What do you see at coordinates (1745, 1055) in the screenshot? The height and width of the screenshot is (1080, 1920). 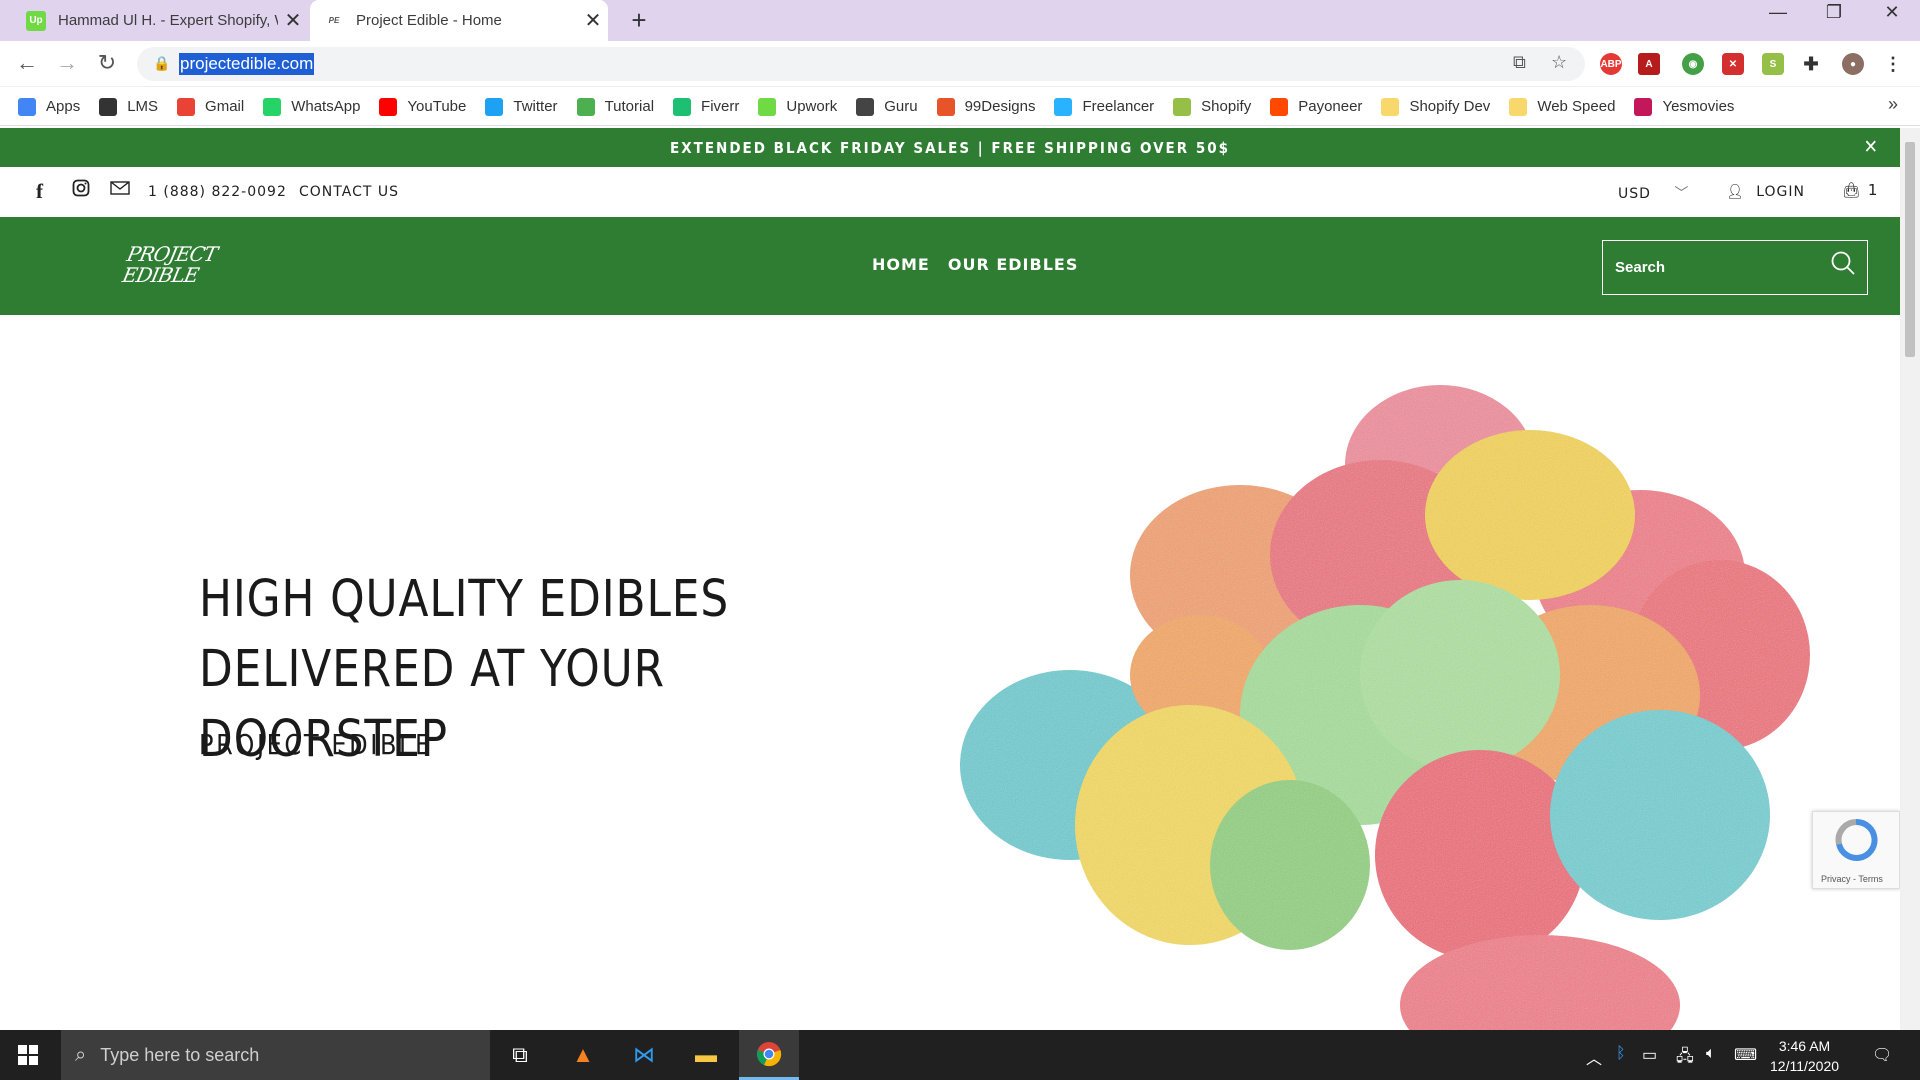 I see `keyboard-icon: ⌨` at bounding box center [1745, 1055].